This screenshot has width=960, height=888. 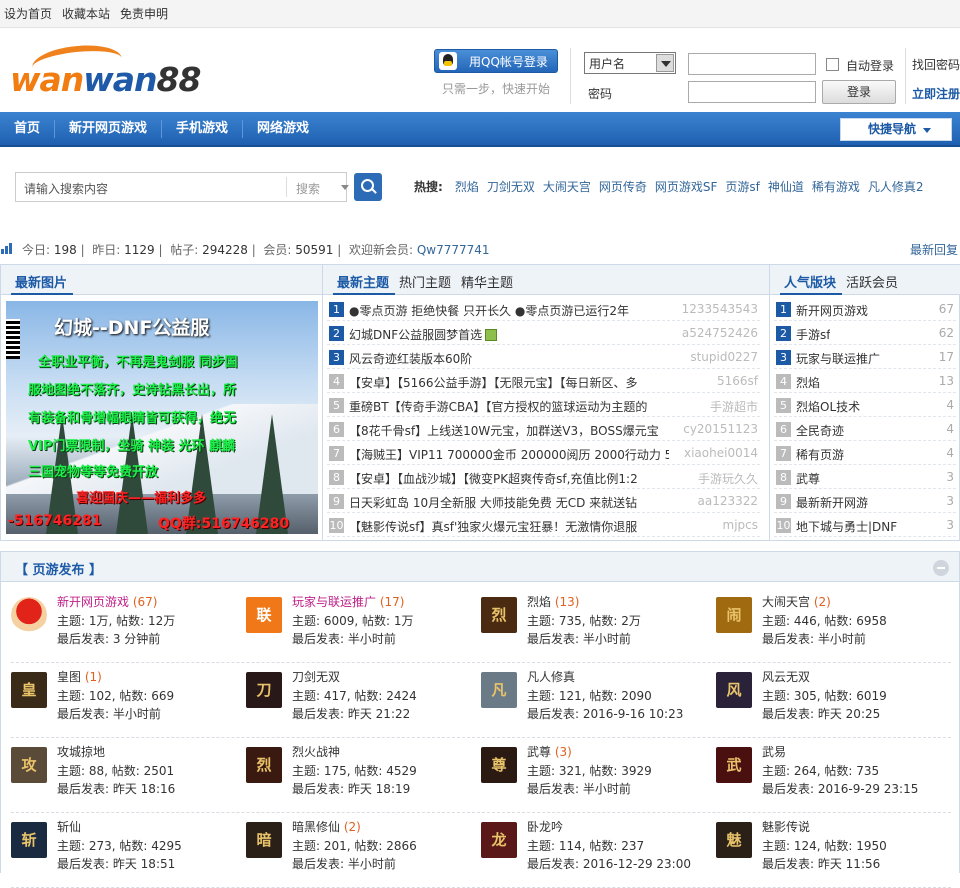 What do you see at coordinates (553, 601) in the screenshot?
I see `forum-board-name: 烈焰 (13)` at bounding box center [553, 601].